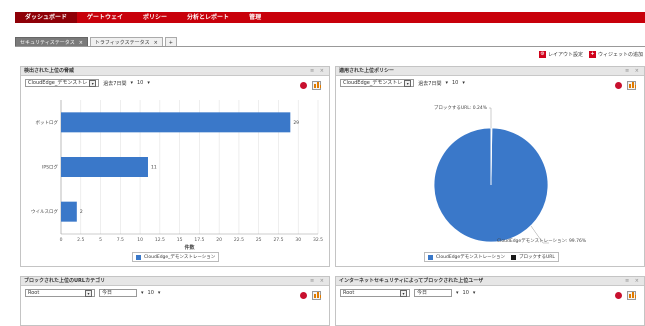  Describe the element at coordinates (255, 17) in the screenshot. I see `nav-admin: 管理` at that location.